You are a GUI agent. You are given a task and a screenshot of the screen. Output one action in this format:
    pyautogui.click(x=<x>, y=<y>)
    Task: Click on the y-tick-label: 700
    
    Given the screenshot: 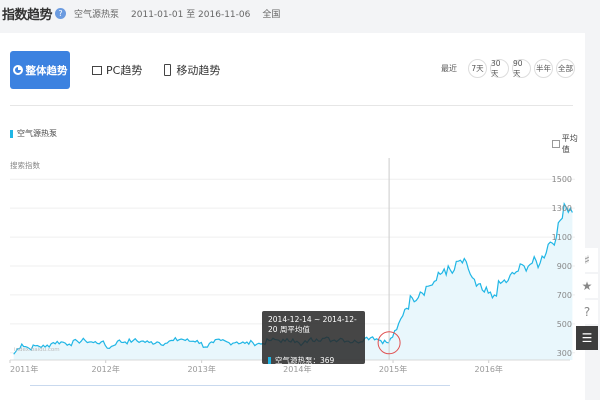 What is the action you would take?
    pyautogui.click(x=564, y=295)
    